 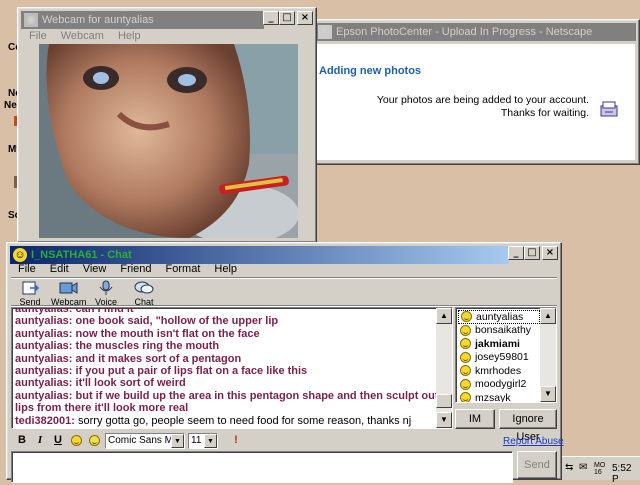 What do you see at coordinates (102, 408) in the screenshot?
I see `chat-message: lips from there it'll look more real` at bounding box center [102, 408].